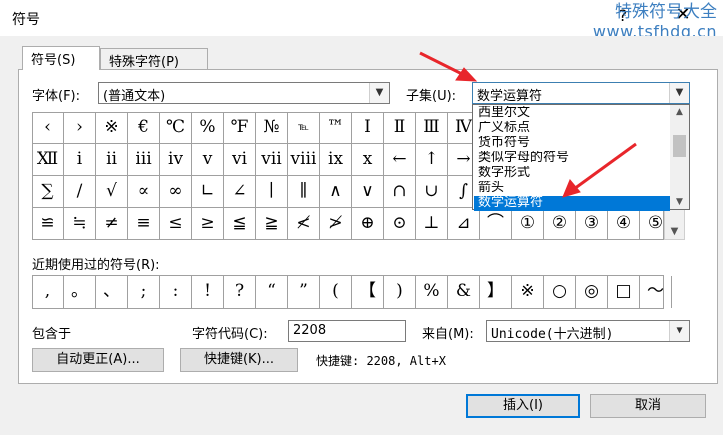 This screenshot has height=435, width=723. I want to click on symbol-cell: ⅵ, so click(240, 160).